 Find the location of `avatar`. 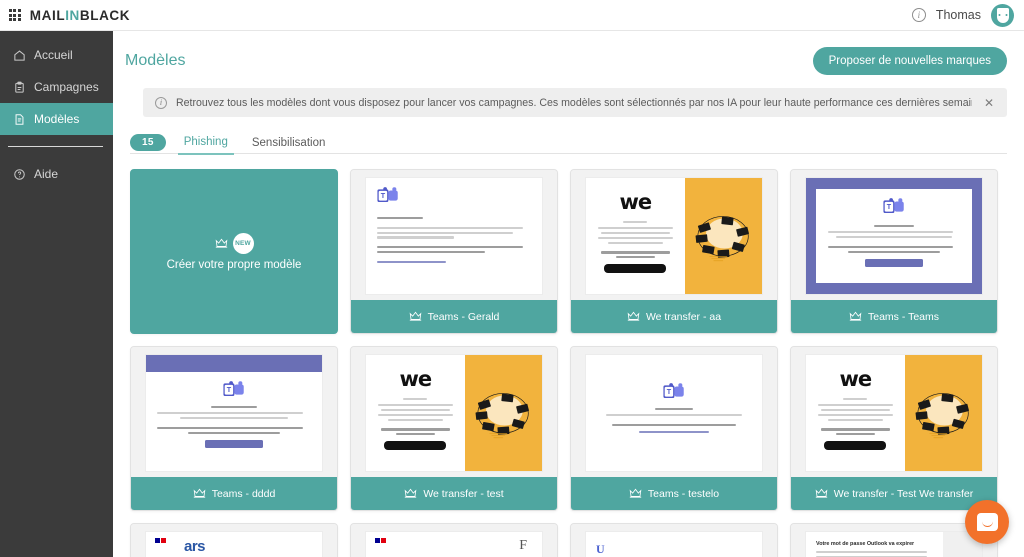

avatar is located at coordinates (1002, 15).